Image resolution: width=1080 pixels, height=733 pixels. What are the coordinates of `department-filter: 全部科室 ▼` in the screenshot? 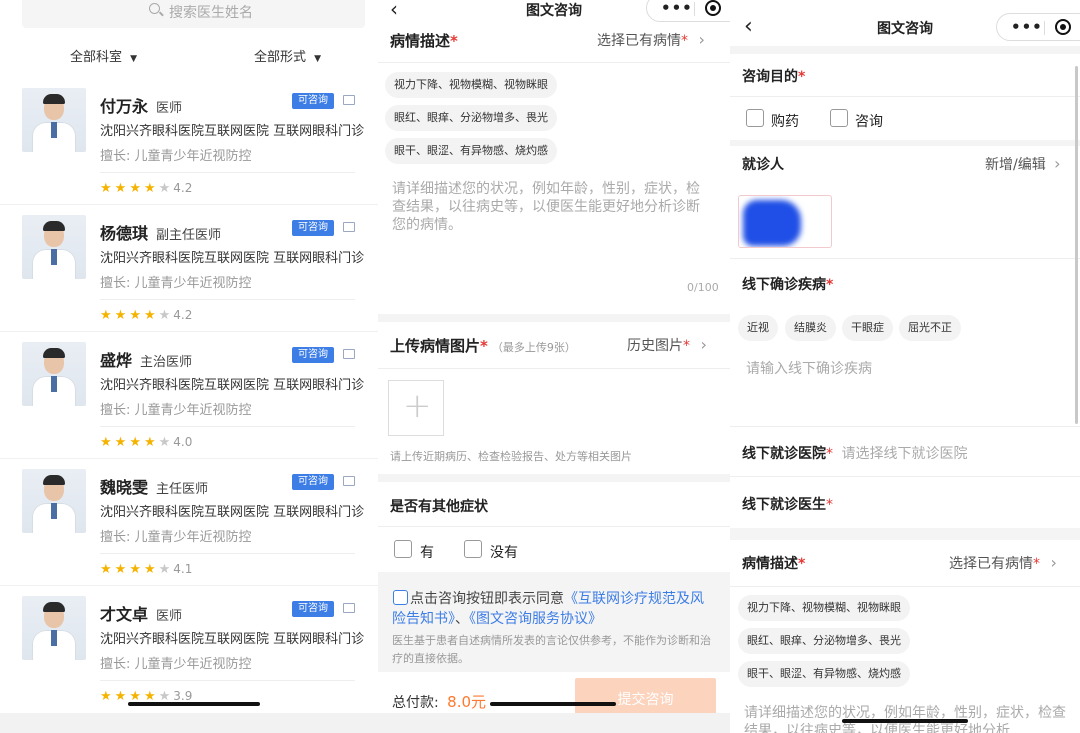 It's located at (103, 55).